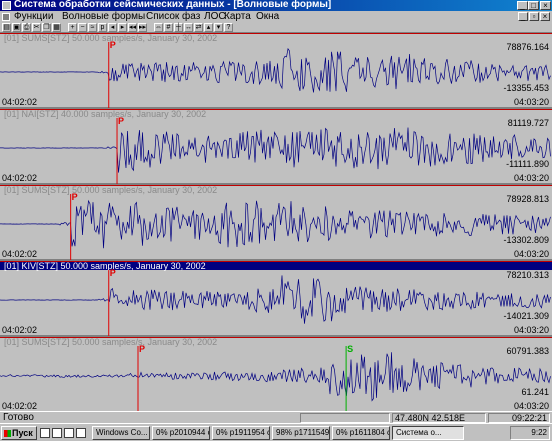 The image size is (552, 441). What do you see at coordinates (158, 27) in the screenshot?
I see `fit-icon: ⇔` at bounding box center [158, 27].